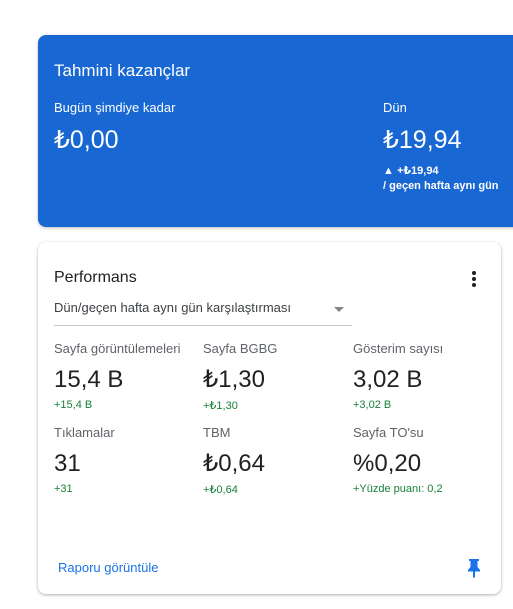  What do you see at coordinates (89, 379) in the screenshot?
I see `metric-value: 15,4 B` at bounding box center [89, 379].